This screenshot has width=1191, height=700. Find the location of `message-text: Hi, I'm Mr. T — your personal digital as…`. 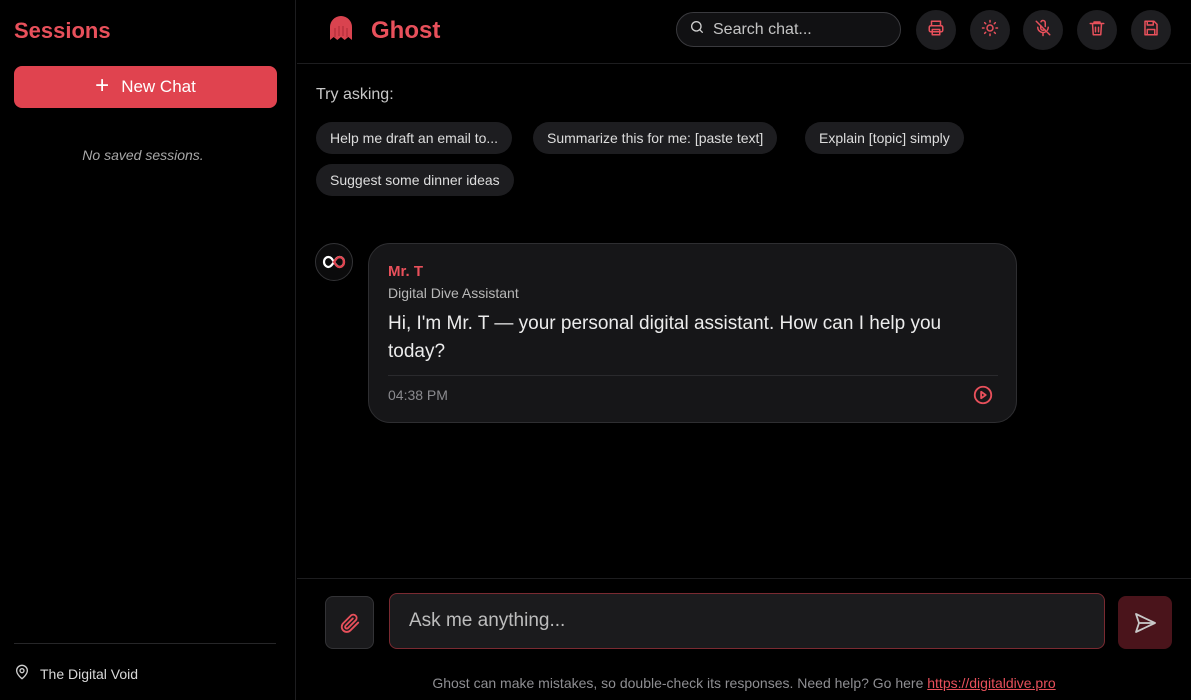

message-text: Hi, I'm Mr. T — your personal digital as… is located at coordinates (665, 337).